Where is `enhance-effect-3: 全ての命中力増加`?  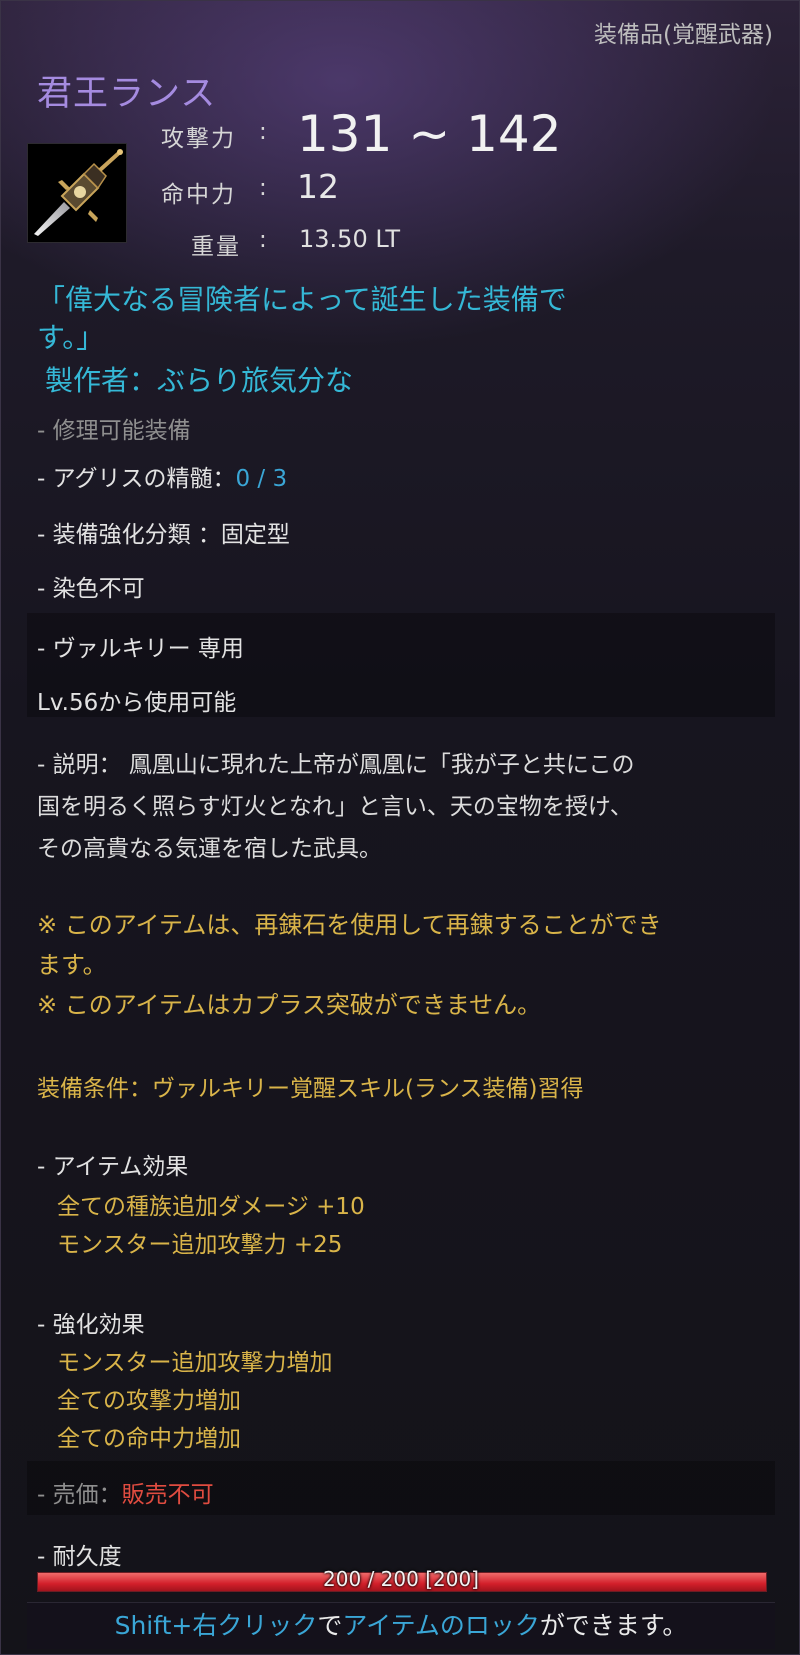 enhance-effect-3: 全ての命中力増加 is located at coordinates (149, 1439).